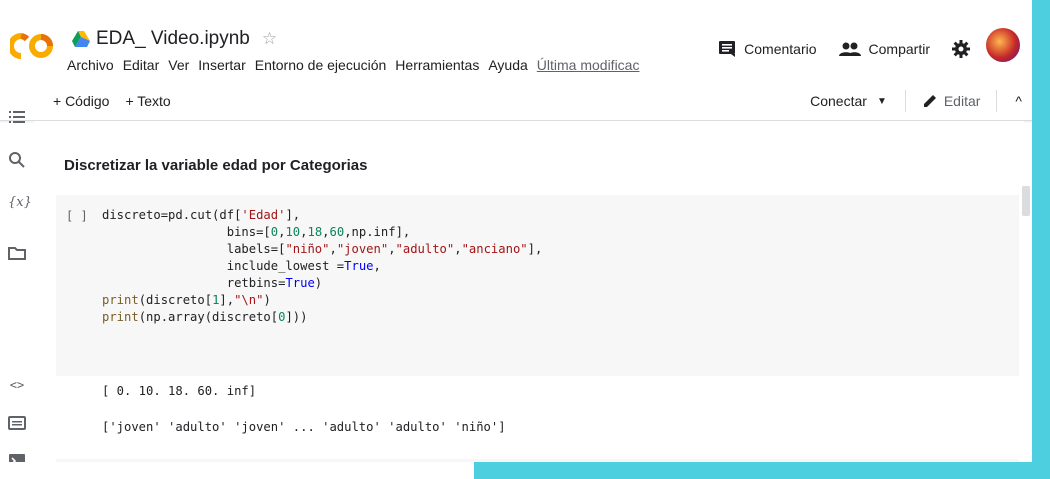 Image resolution: width=1050 pixels, height=479 pixels. Describe the element at coordinates (17, 273) in the screenshot. I see `left-sidebar: {x} <>` at that location.